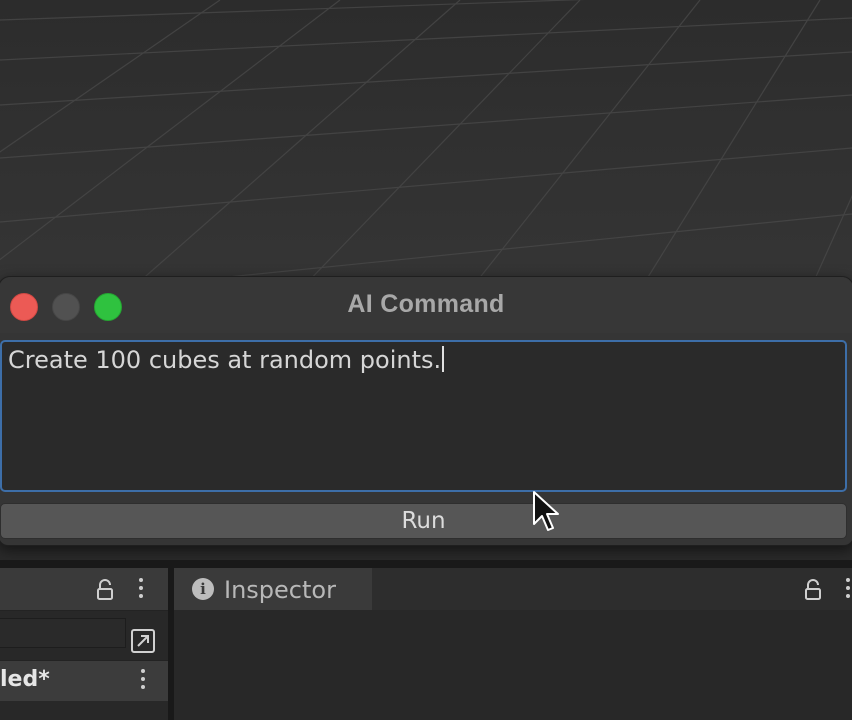 The height and width of the screenshot is (720, 852). Describe the element at coordinates (813, 590) in the screenshot. I see `inspector-lock-icon` at that location.